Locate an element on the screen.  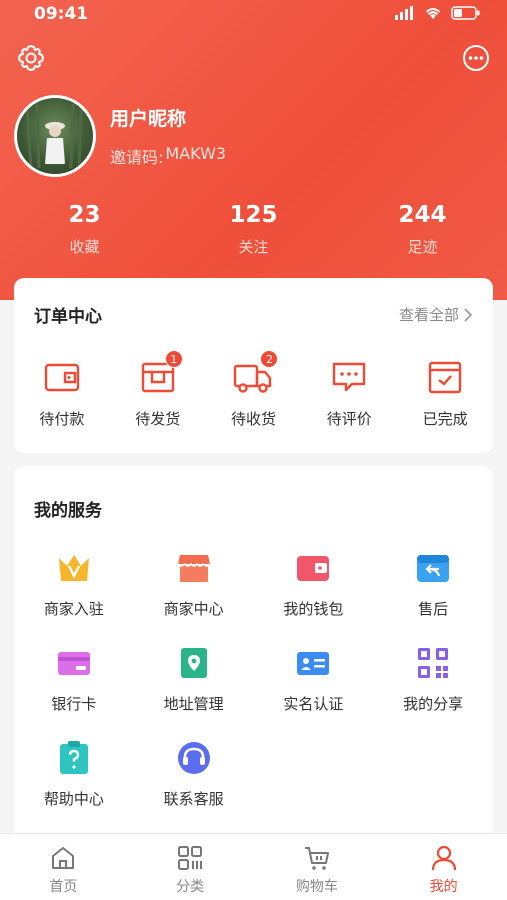
service-label: 商家入驻 is located at coordinates (73, 609).